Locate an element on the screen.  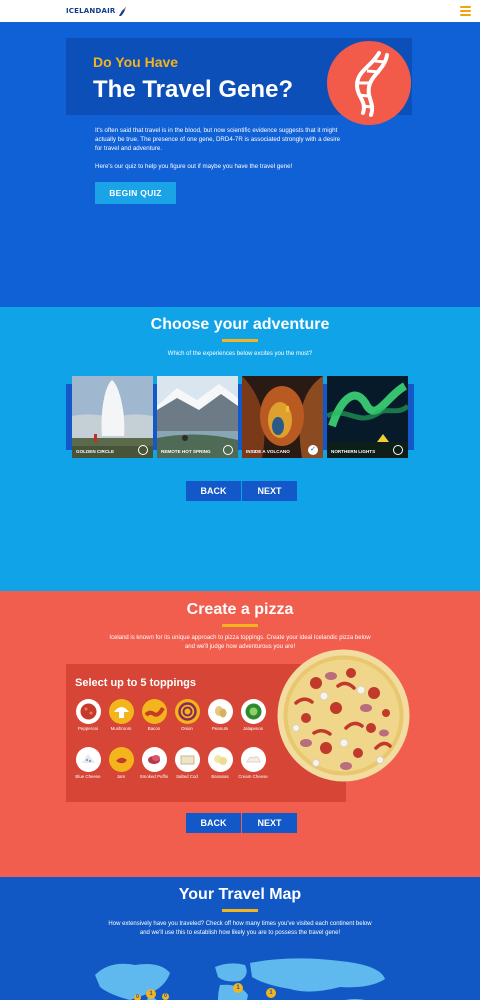
bananas-icon is located at coordinates (220, 759).